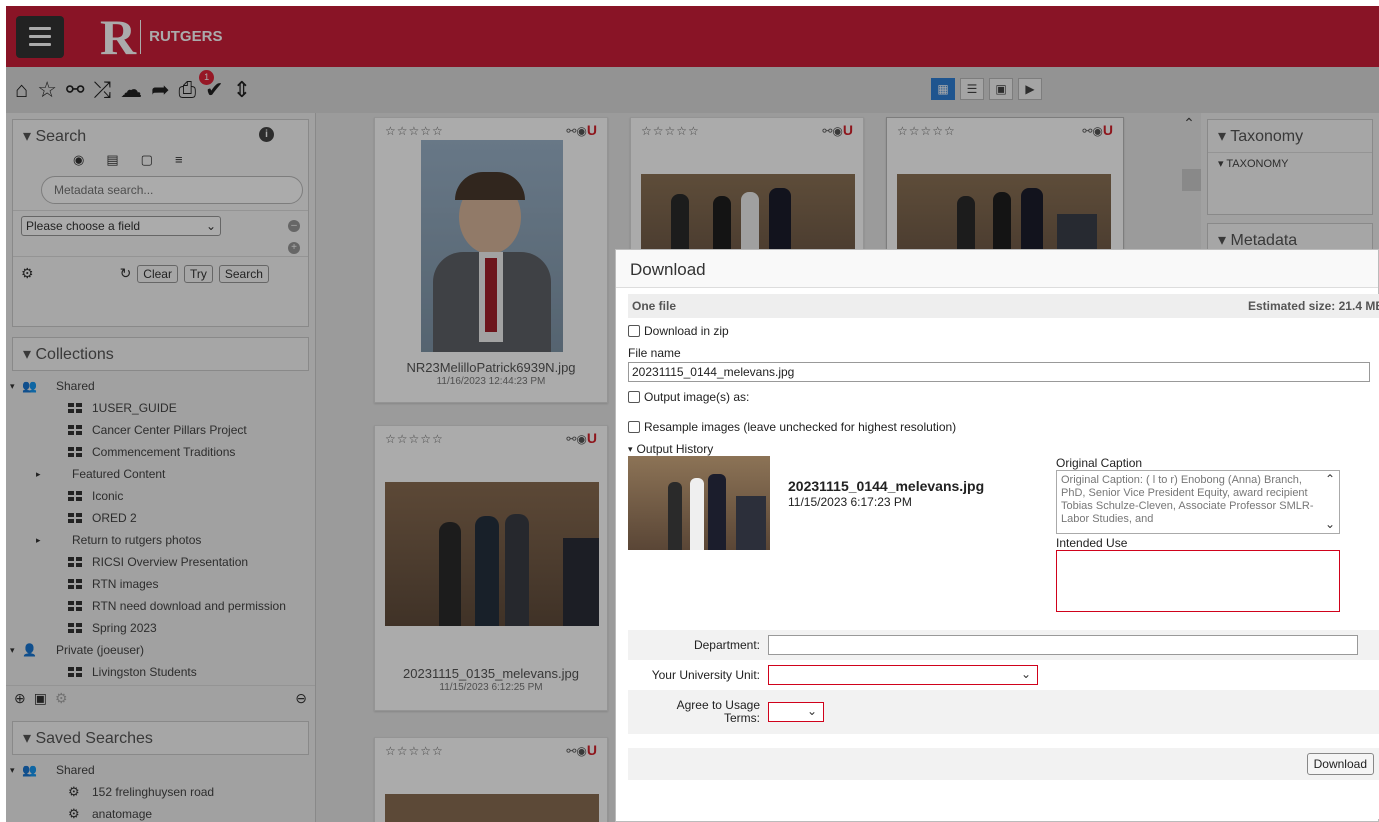 Image resolution: width=1379 pixels, height=822 pixels. Describe the element at coordinates (999, 372) in the screenshot. I see `filename-input` at that location.